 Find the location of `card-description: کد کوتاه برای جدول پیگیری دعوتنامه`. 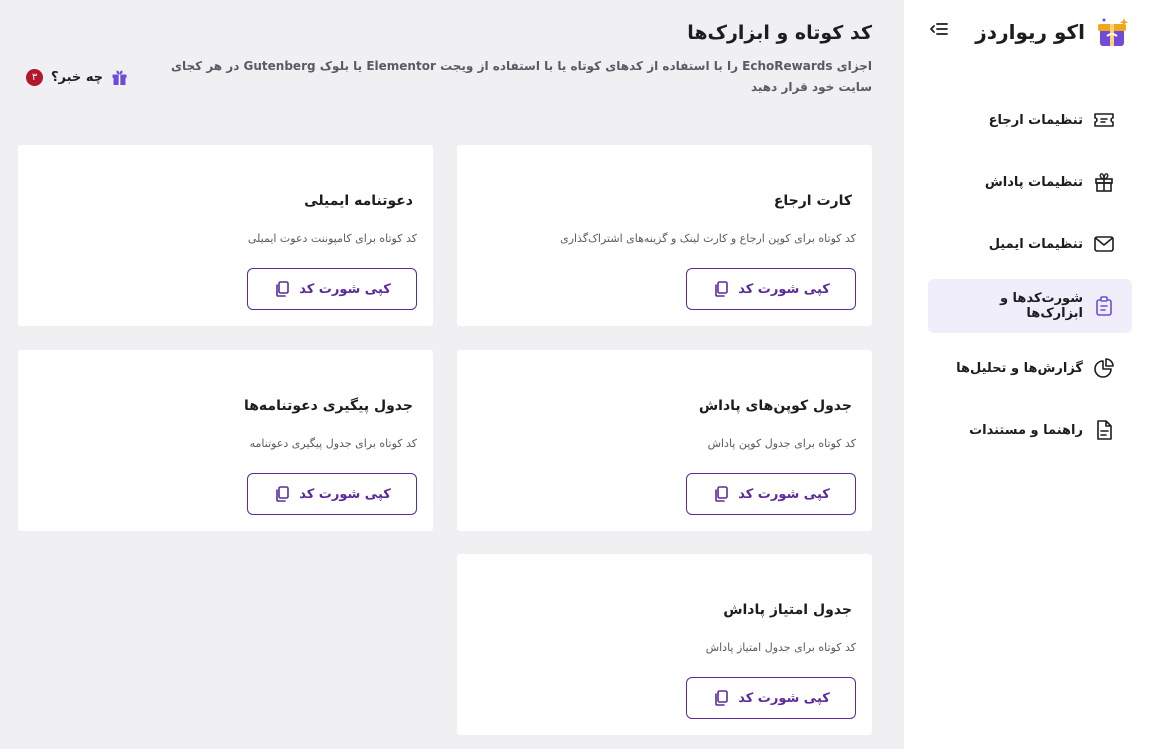

card-description: کد کوتاه برای جدول پیگیری دعوتنامه is located at coordinates (333, 443).